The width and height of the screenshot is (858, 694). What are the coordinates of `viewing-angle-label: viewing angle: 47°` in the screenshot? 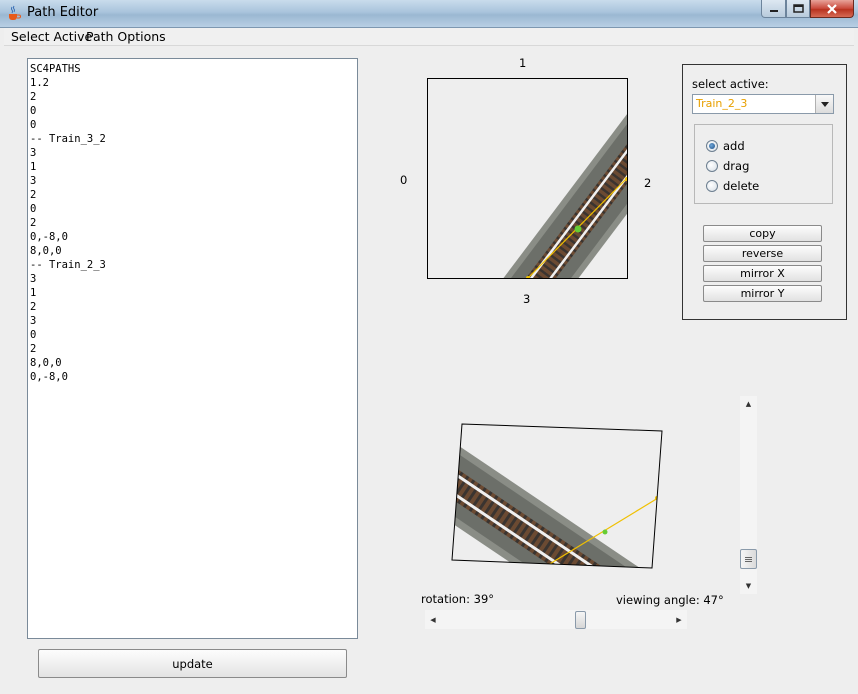 It's located at (670, 600).